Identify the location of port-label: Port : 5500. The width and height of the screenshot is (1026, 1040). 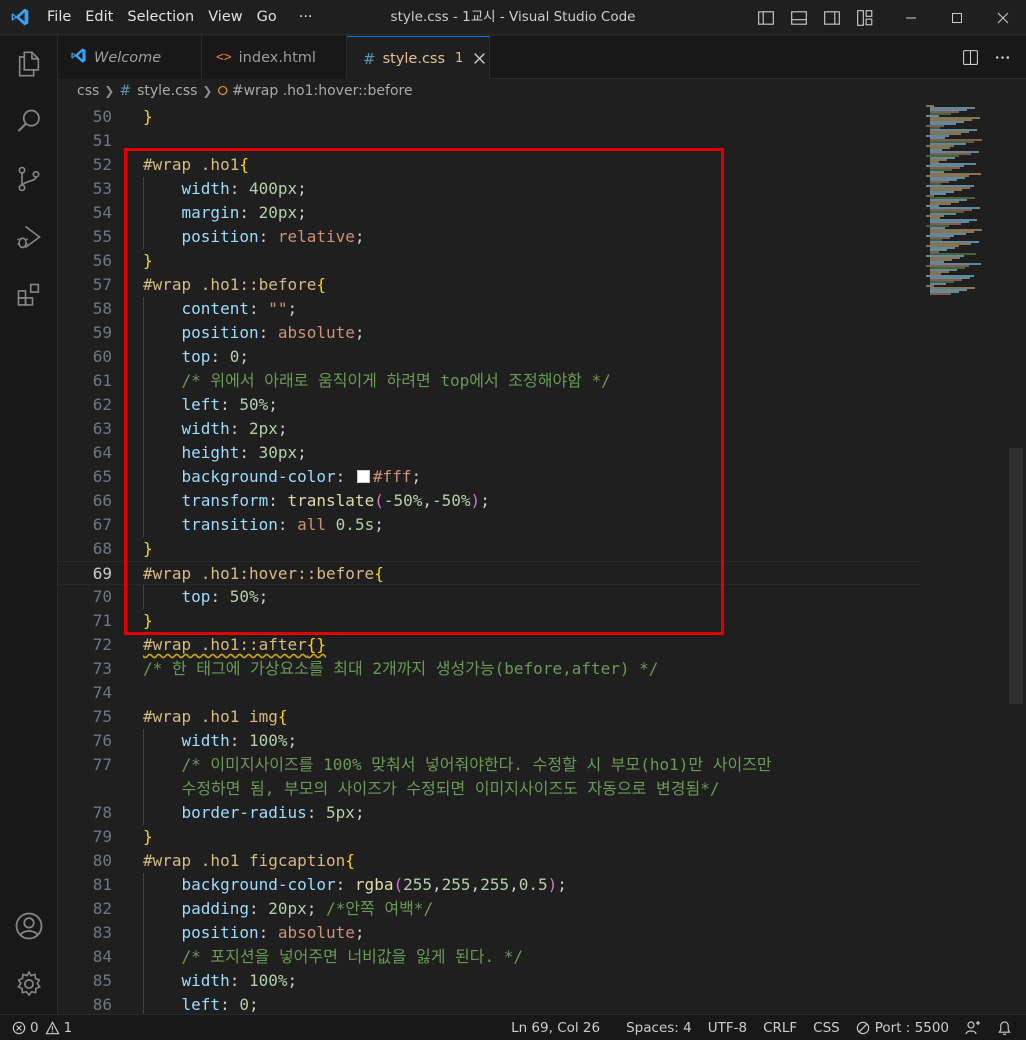
(911, 1028).